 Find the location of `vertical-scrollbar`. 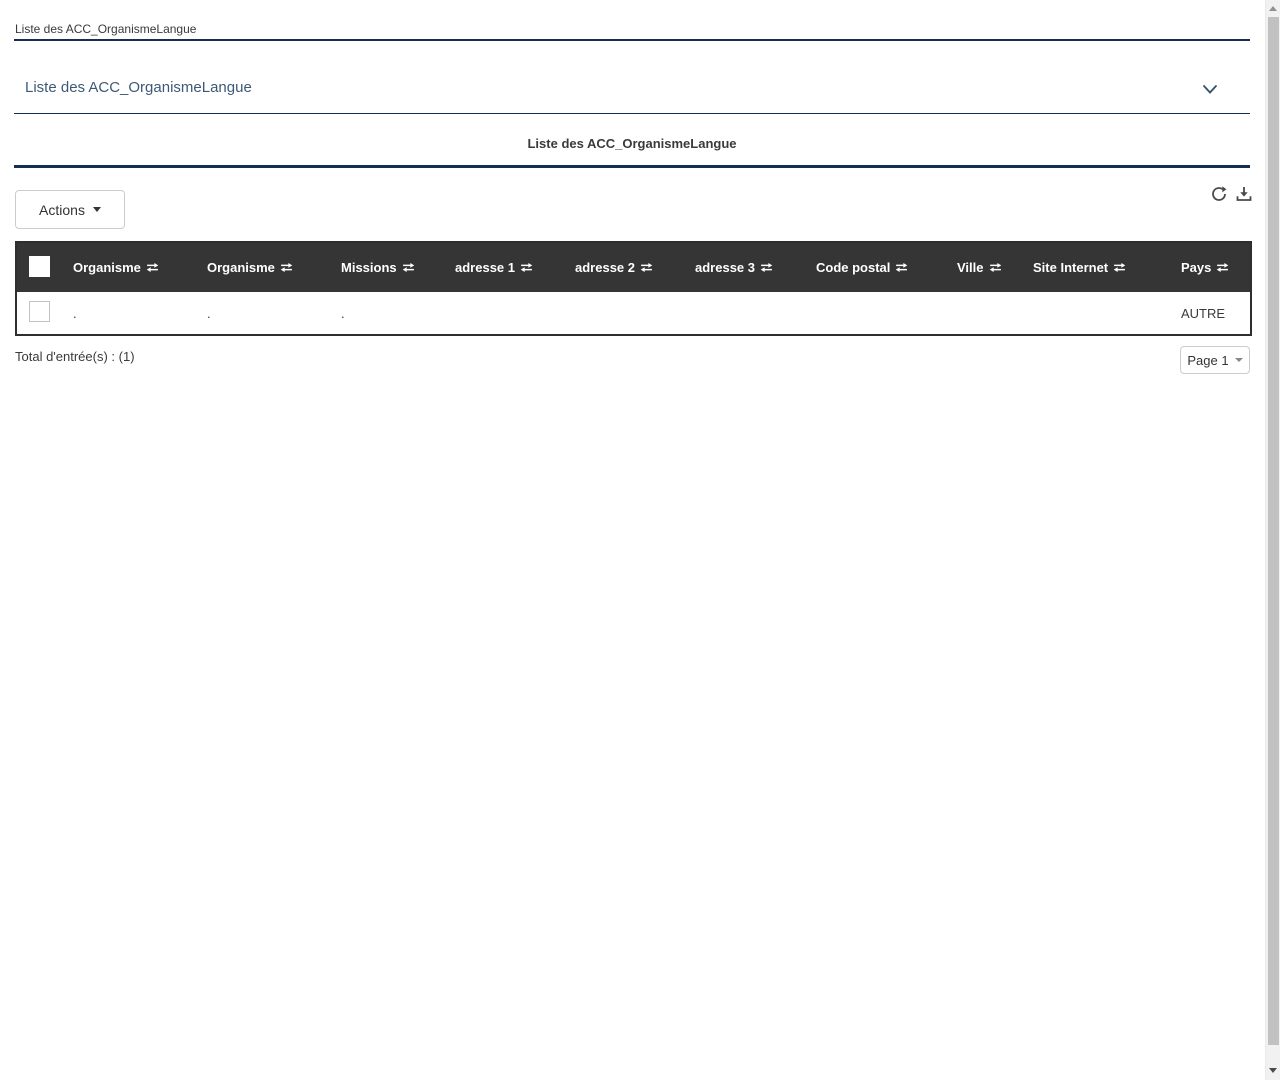

vertical-scrollbar is located at coordinates (1272, 540).